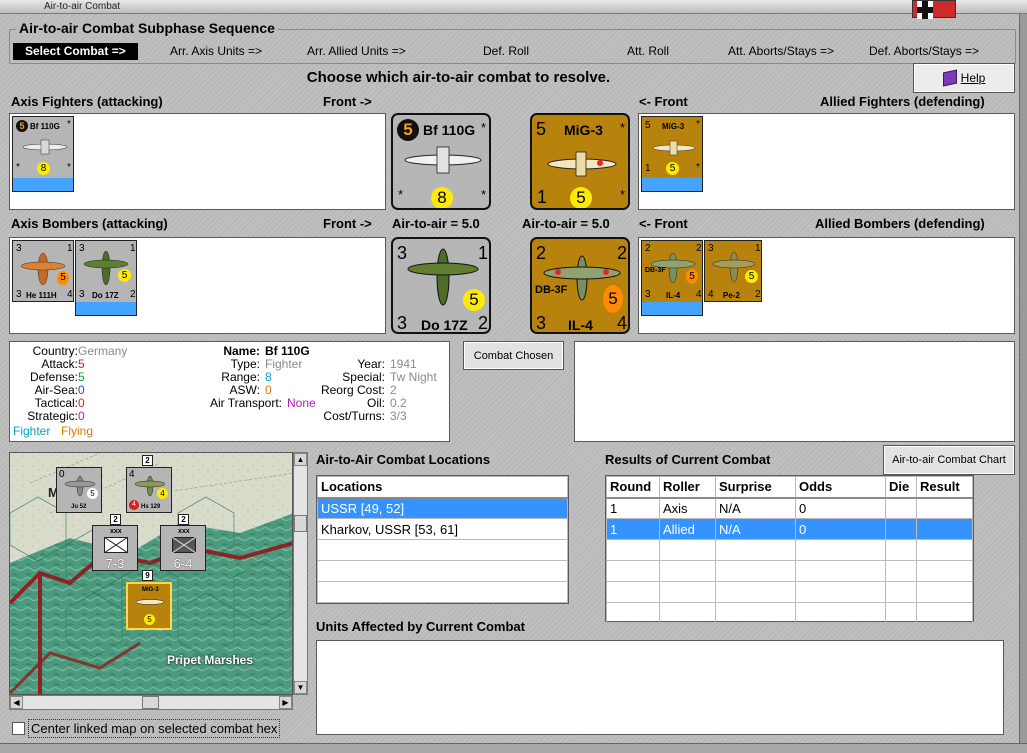 The image size is (1027, 753). I want to click on axis-bombers-panel: 3 1 5 3 He 111H 4 3 1 5 3 Do 17Z 2, so click(197, 285).